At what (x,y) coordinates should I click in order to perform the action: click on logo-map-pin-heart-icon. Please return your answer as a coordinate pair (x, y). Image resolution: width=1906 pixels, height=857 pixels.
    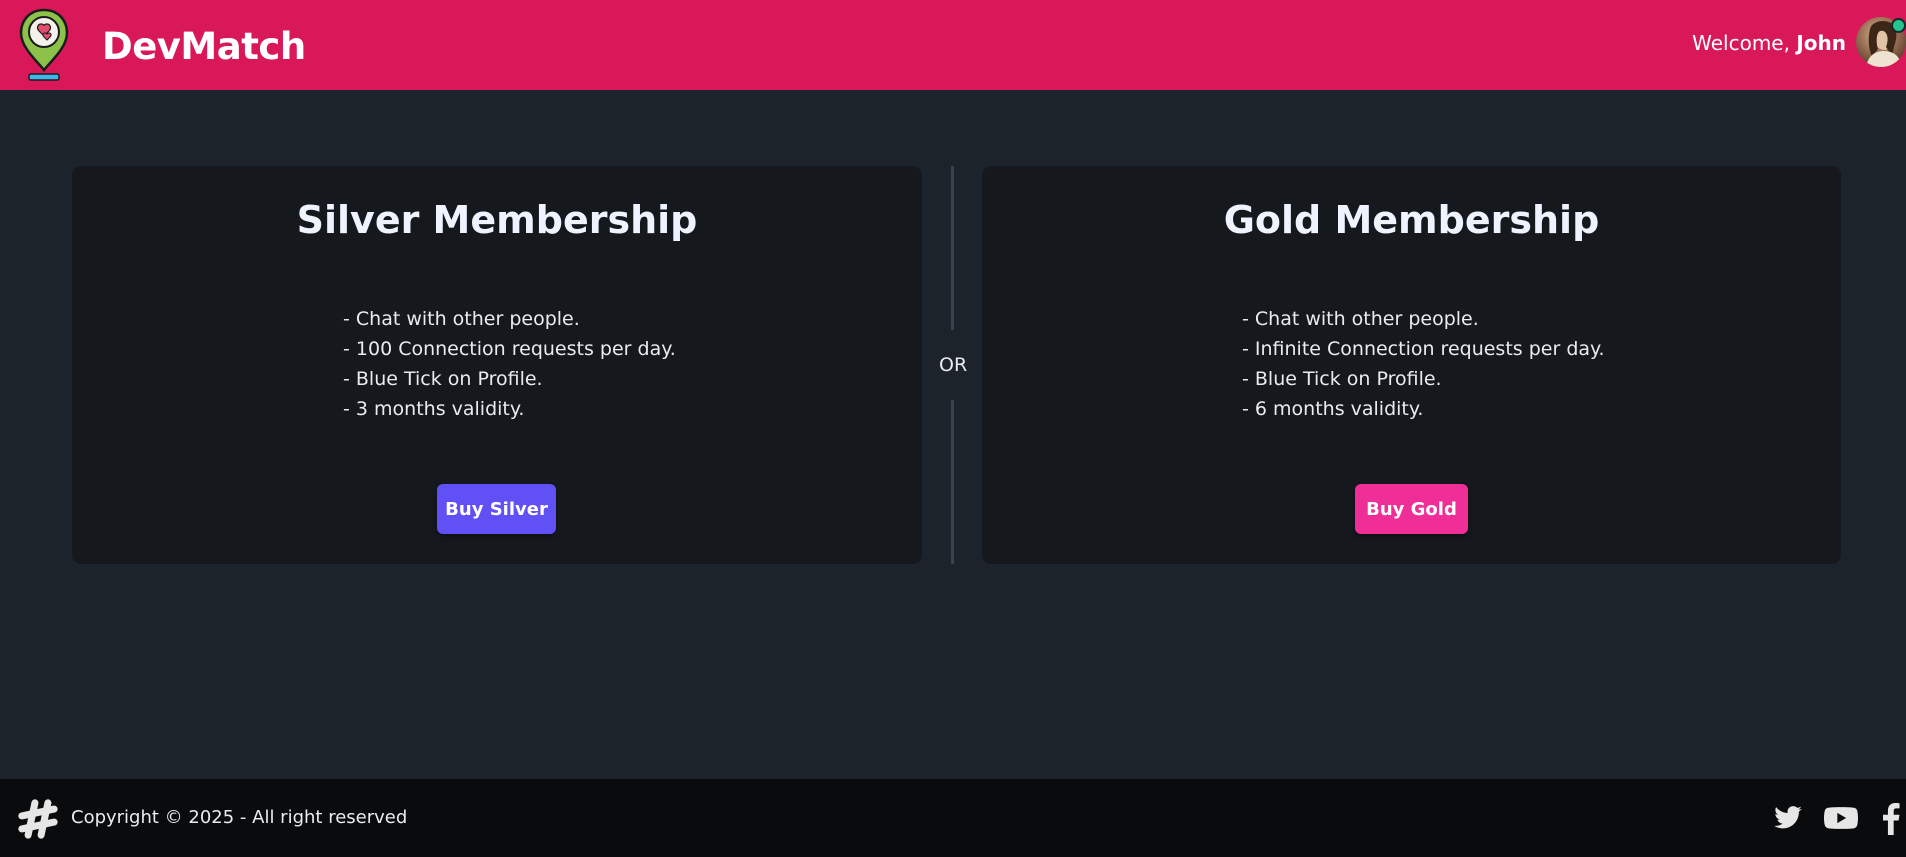
    Looking at the image, I should click on (44, 44).